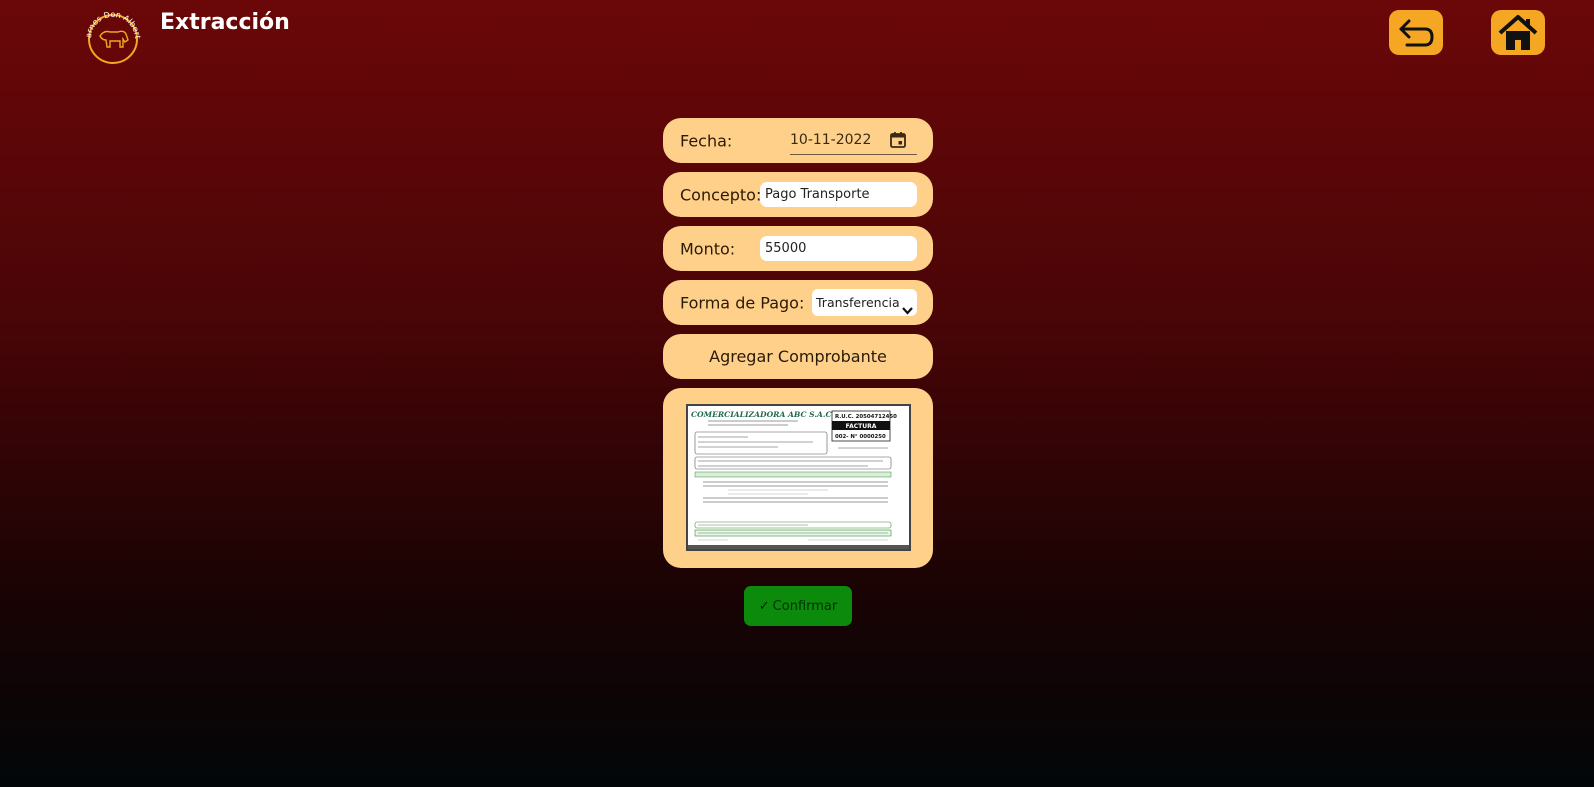  Describe the element at coordinates (742, 302) in the screenshot. I see `forma-pago-label: Forma de Pago:` at that location.